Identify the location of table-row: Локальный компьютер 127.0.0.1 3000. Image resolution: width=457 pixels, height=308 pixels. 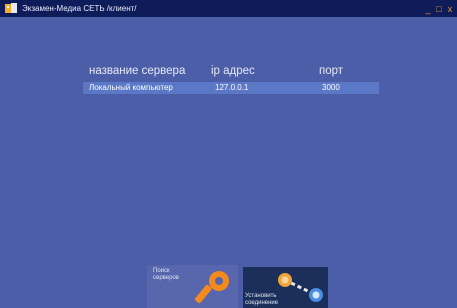
(231, 88).